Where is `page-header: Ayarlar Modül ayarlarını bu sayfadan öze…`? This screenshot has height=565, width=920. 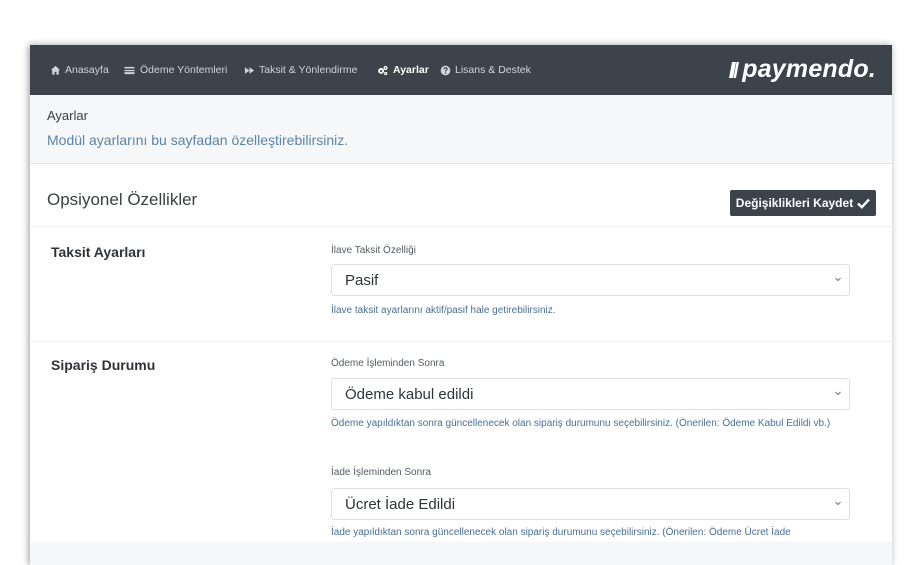 page-header: Ayarlar Modül ayarlarını bu sayfadan öze… is located at coordinates (461, 129).